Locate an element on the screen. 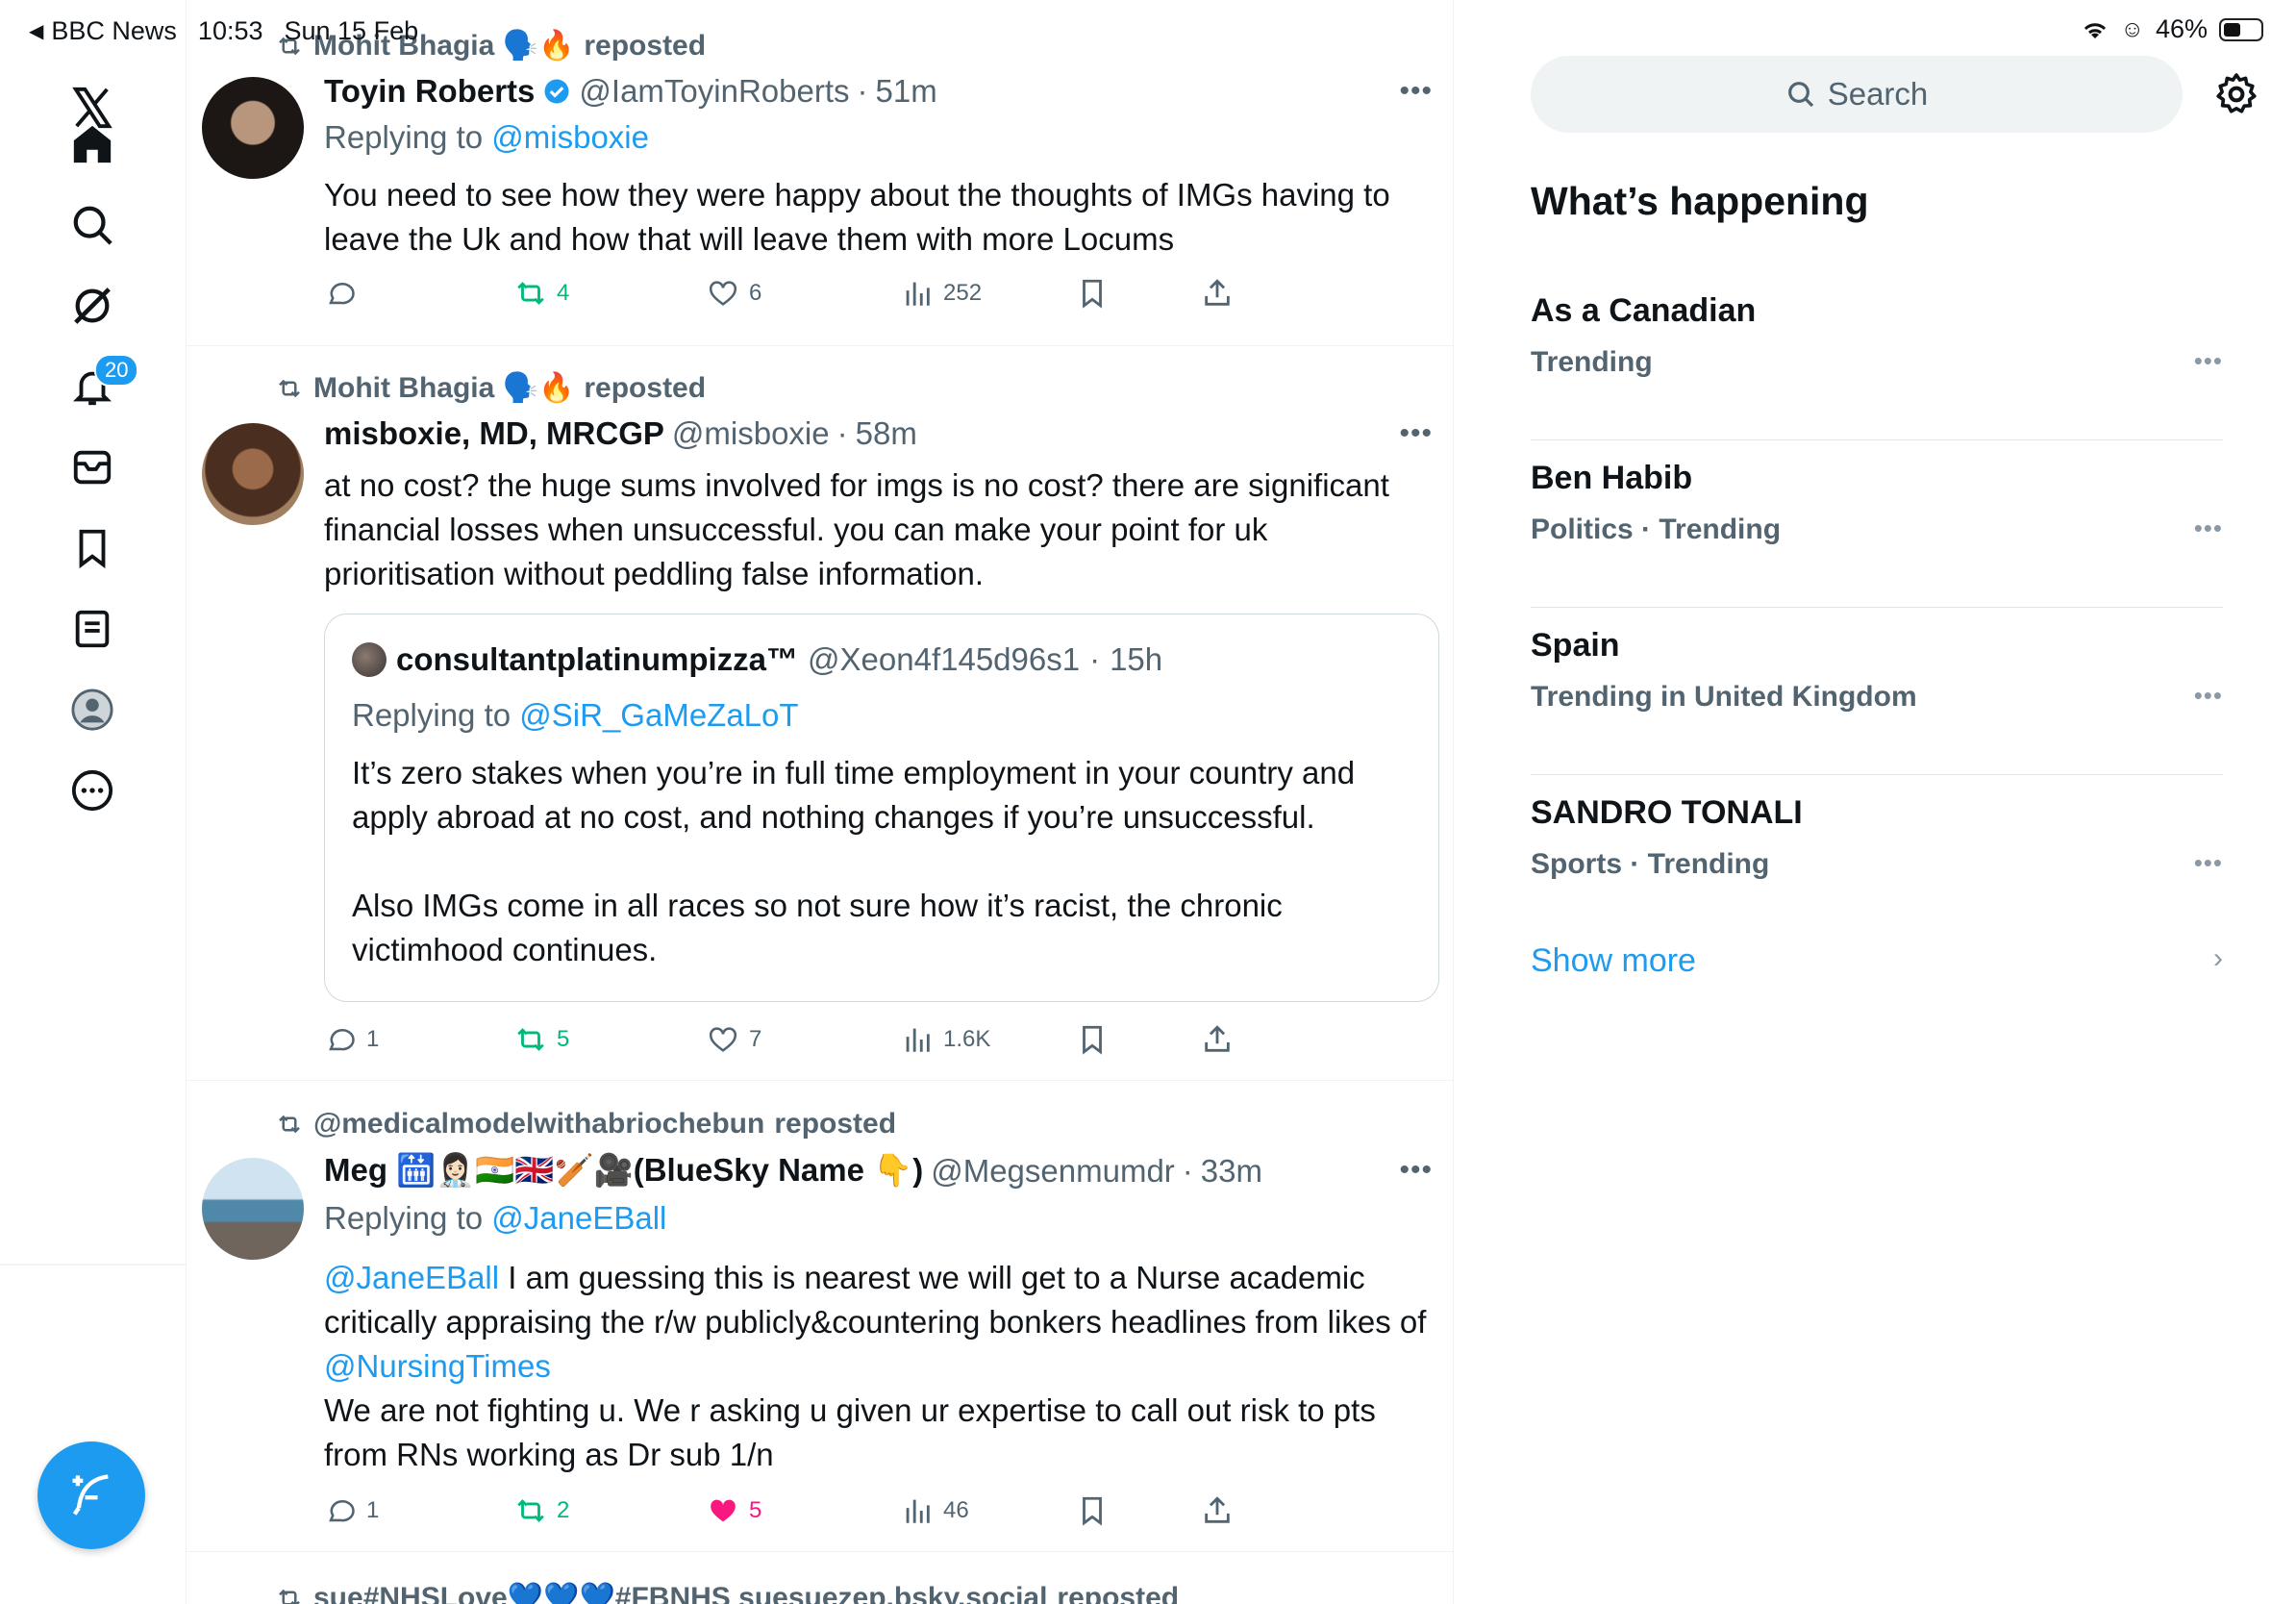 The height and width of the screenshot is (1604, 2296). trend-item: As a Canadian Trending ••• is located at coordinates (1877, 356).